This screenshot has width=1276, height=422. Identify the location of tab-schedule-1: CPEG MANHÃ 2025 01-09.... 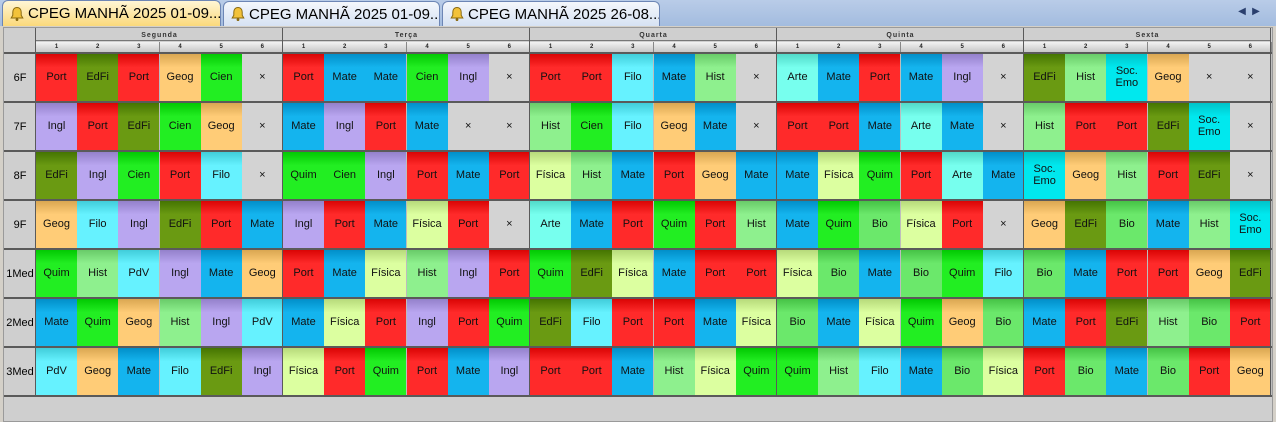
(111, 13).